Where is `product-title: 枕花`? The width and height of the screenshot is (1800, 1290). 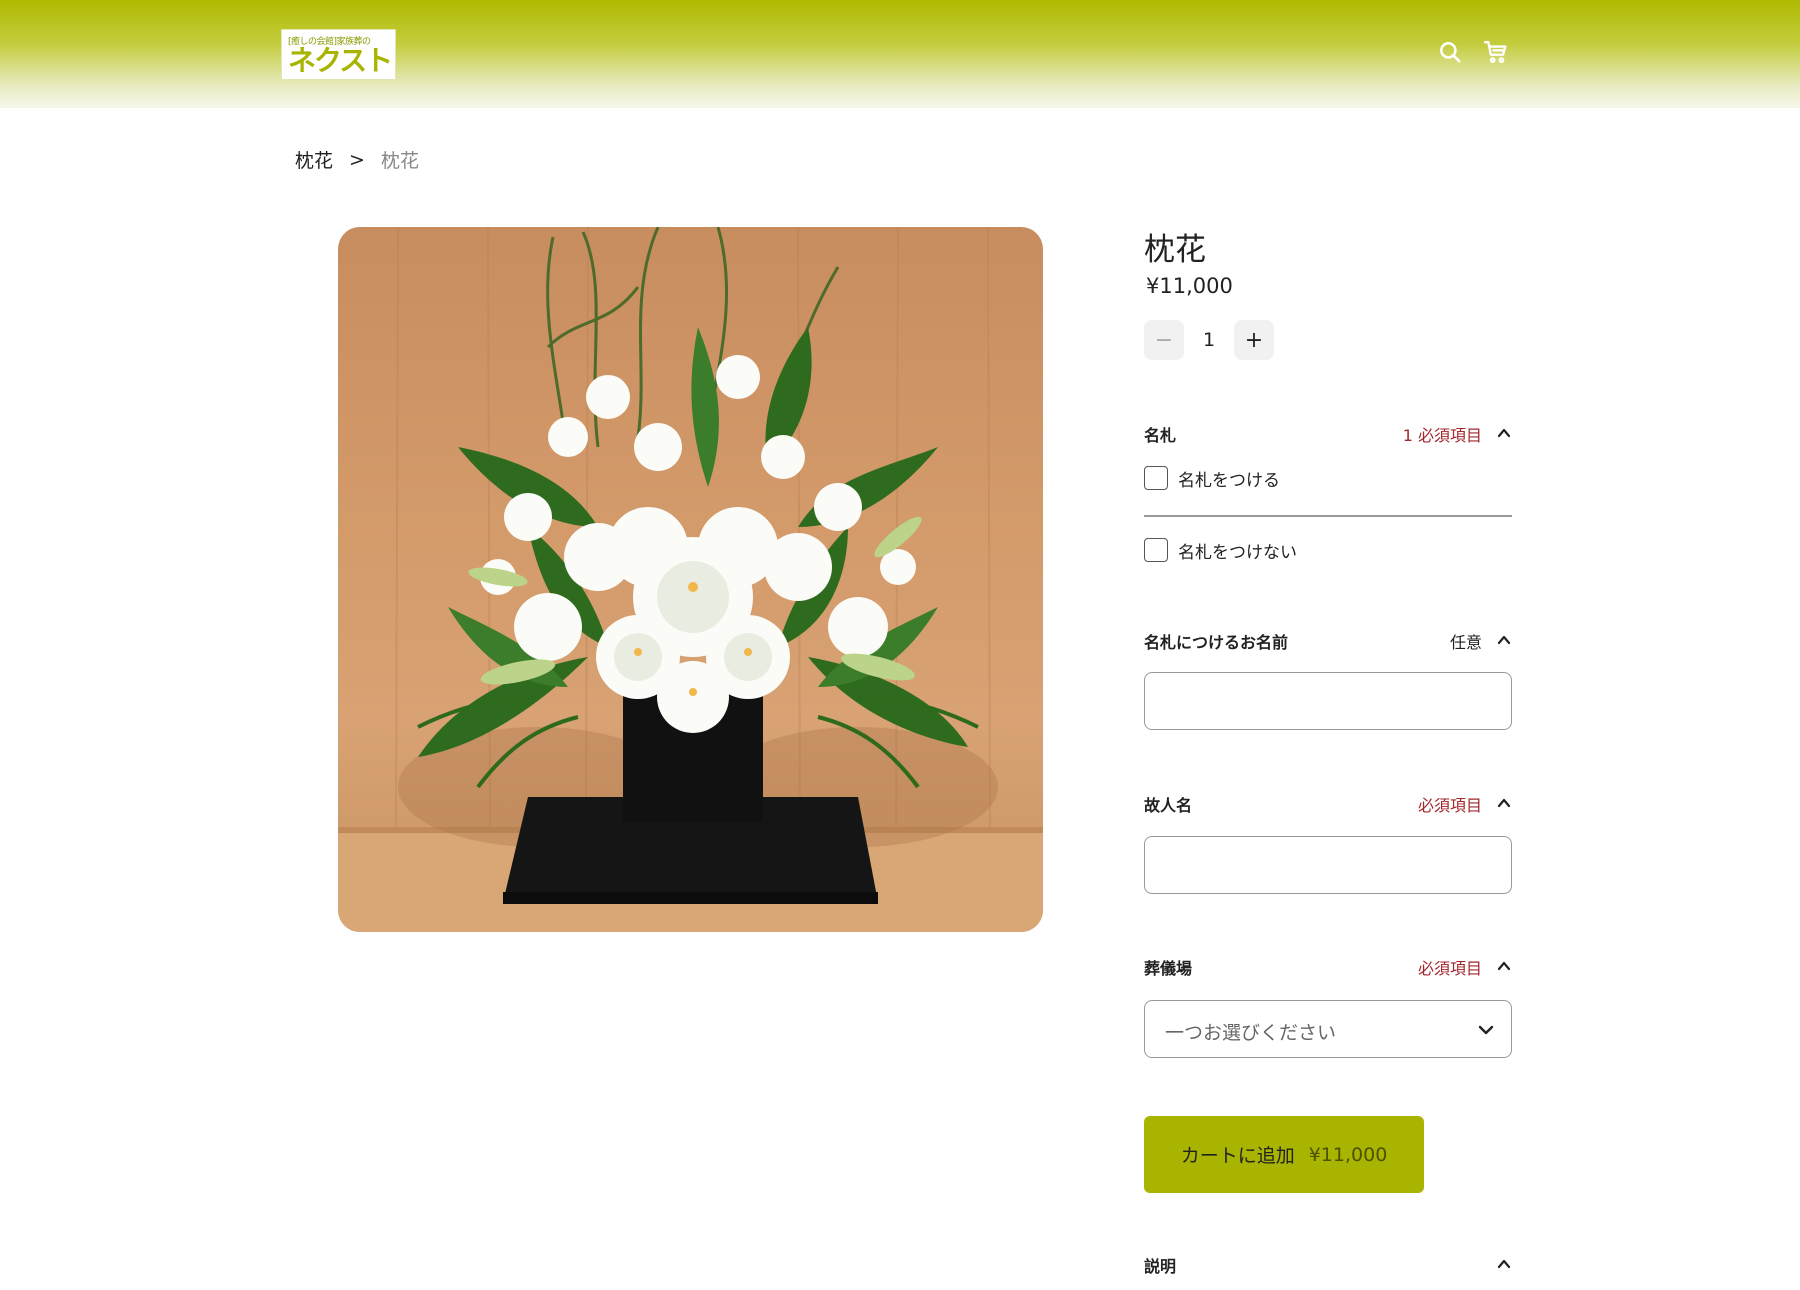
product-title: 枕花 is located at coordinates (1175, 250).